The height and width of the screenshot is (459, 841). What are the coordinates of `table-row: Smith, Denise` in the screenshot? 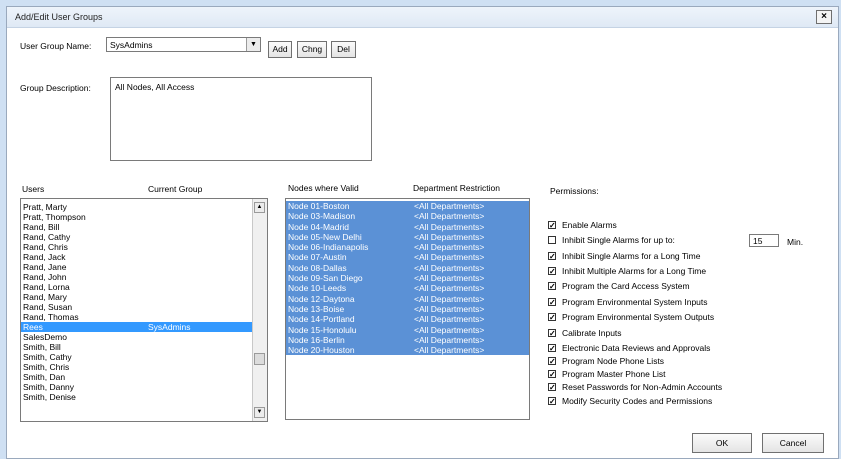 It's located at (137, 397).